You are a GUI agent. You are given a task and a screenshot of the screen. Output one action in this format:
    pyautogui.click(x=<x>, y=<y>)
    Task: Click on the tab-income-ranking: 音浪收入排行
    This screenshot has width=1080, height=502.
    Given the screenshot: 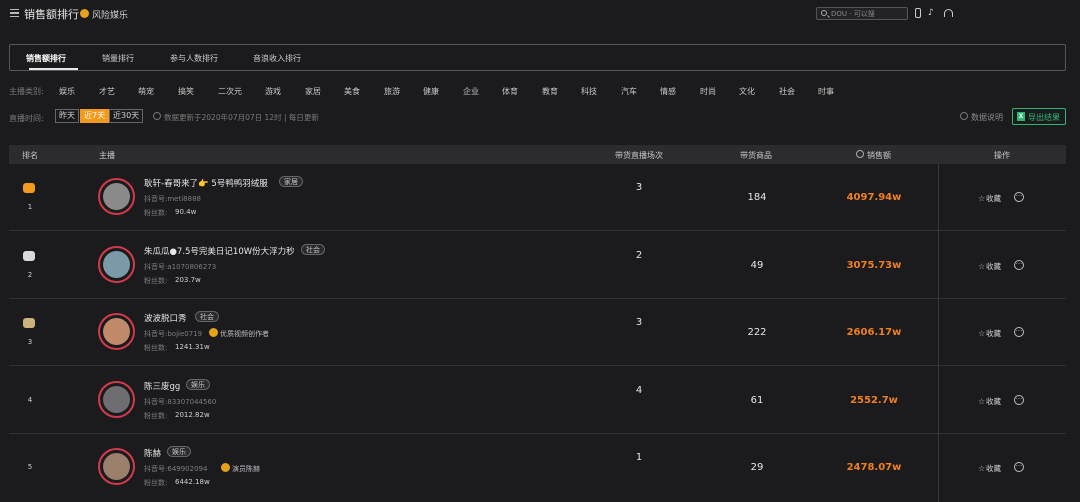 What is the action you would take?
    pyautogui.click(x=277, y=58)
    